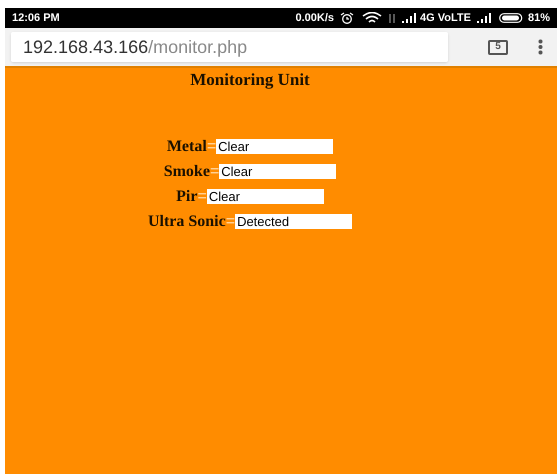 The image size is (557, 474). I want to click on sensor-label: Smoke, so click(187, 172).